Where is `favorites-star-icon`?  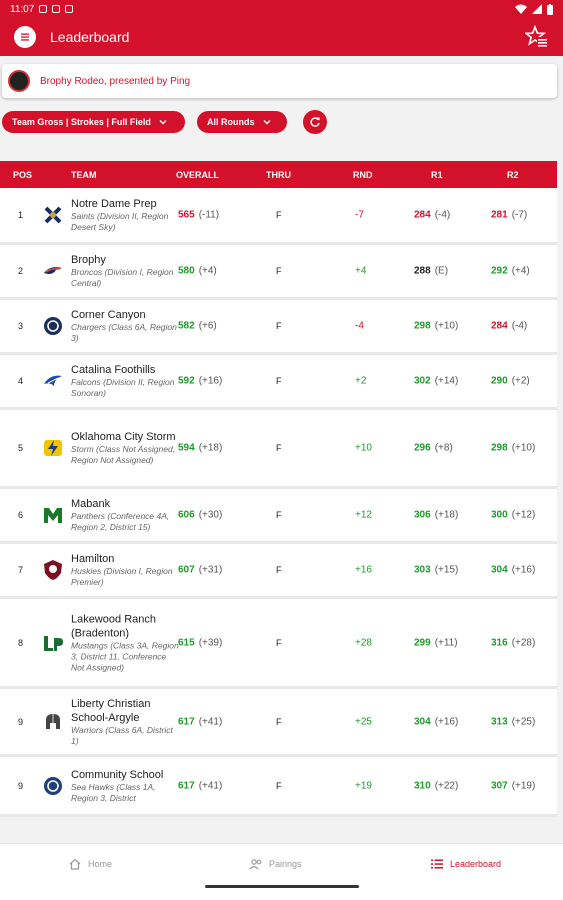 favorites-star-icon is located at coordinates (537, 37).